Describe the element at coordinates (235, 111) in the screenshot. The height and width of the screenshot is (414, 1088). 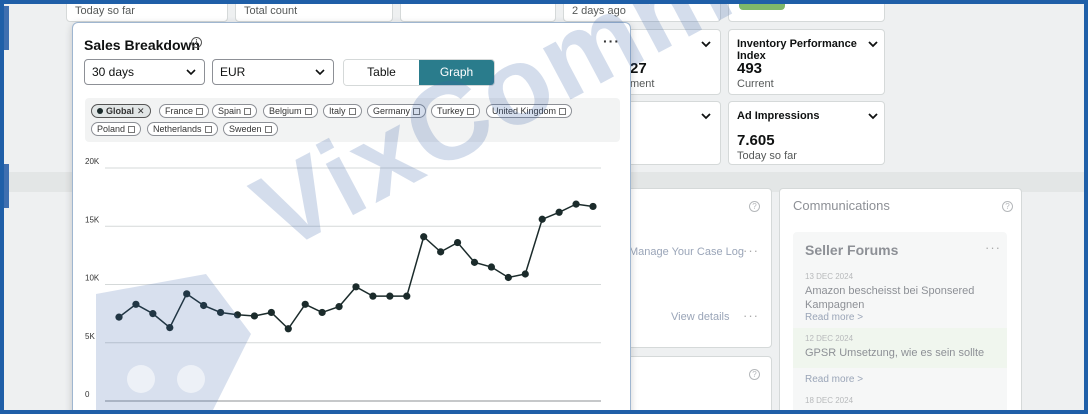
I see `filter-chip-spain: Spain` at that location.